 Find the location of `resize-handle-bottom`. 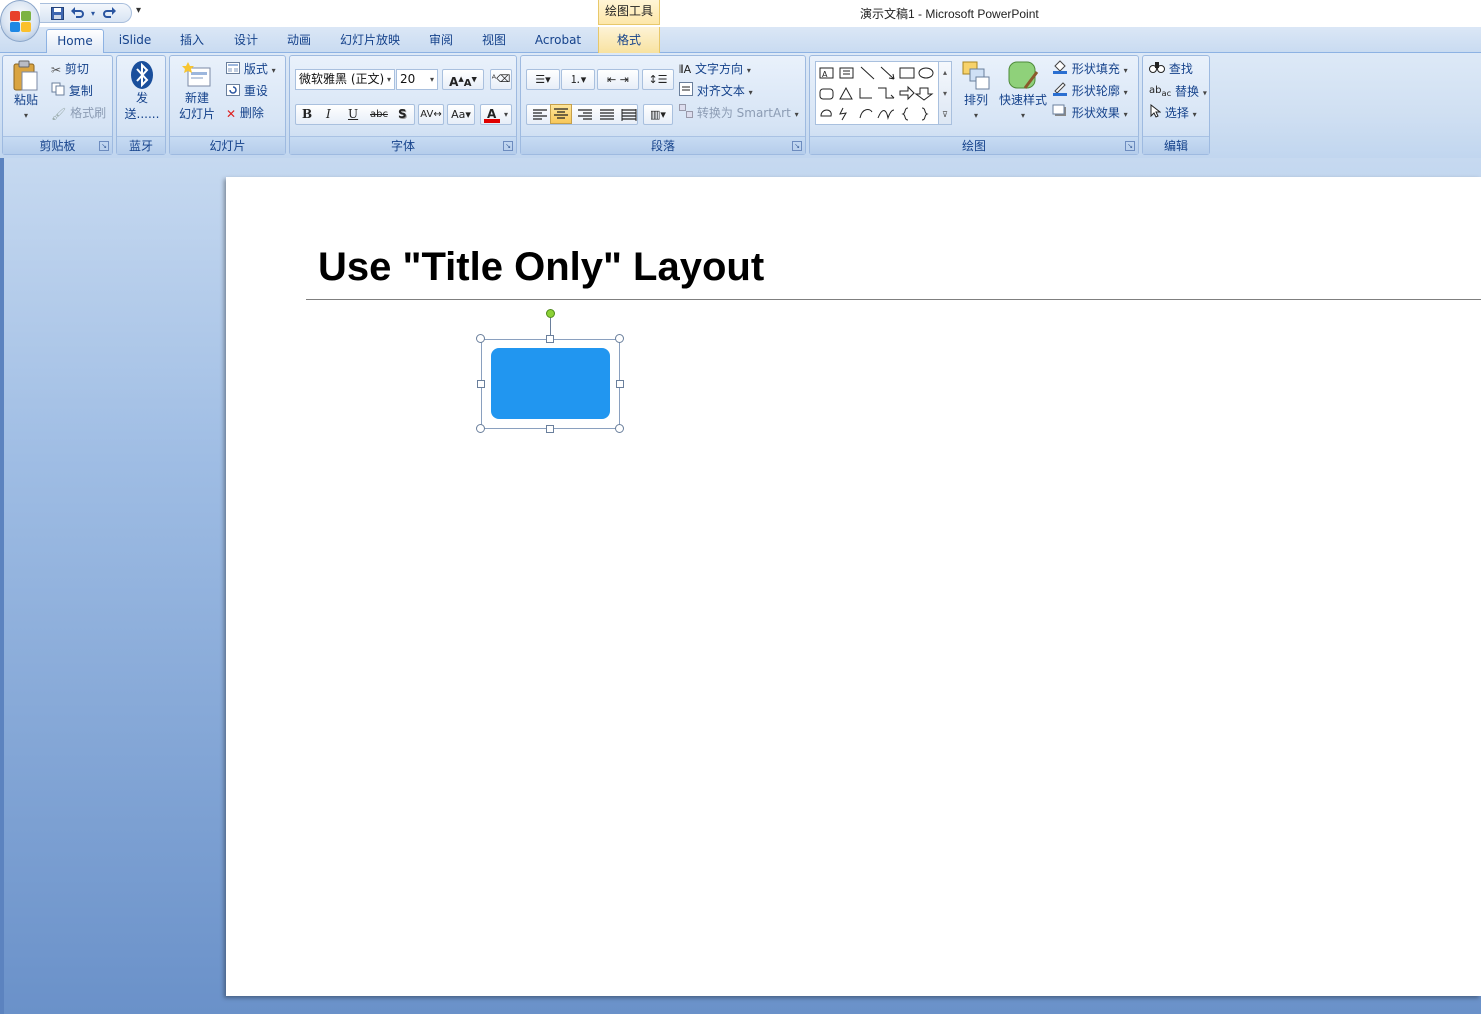

resize-handle-bottom is located at coordinates (550, 429).